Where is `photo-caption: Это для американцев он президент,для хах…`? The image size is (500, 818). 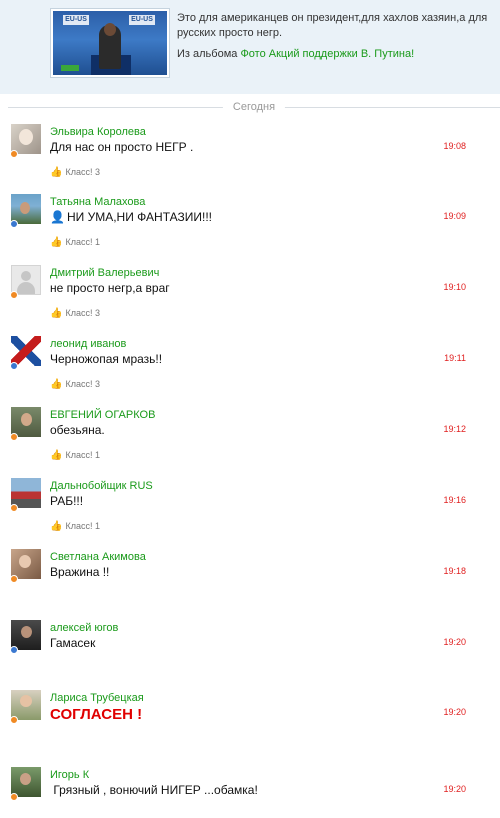
photo-caption: Это для американцев он президент,для хах… is located at coordinates (332, 25).